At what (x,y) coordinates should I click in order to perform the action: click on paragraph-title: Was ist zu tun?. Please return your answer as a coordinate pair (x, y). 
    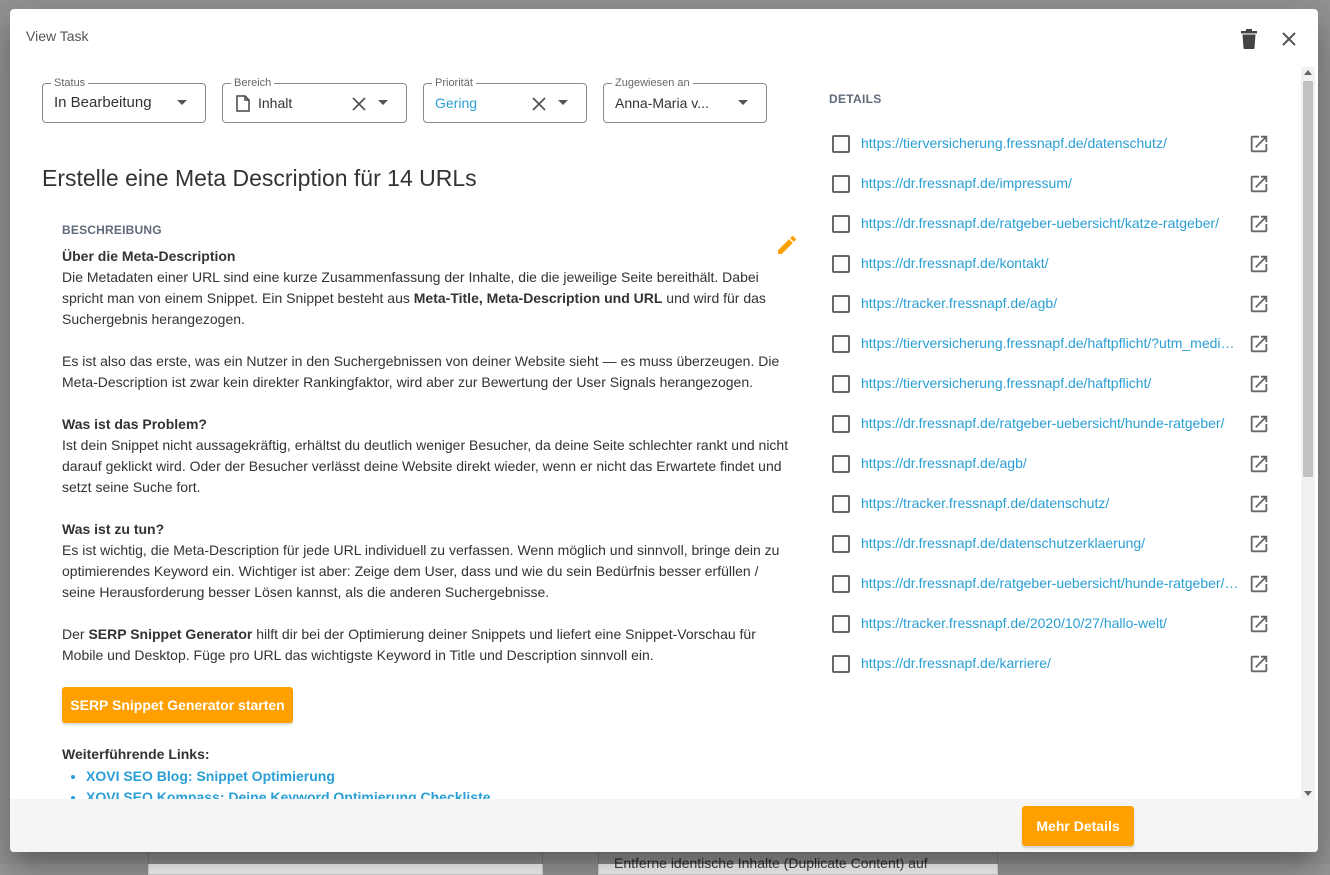
    Looking at the image, I should click on (113, 529).